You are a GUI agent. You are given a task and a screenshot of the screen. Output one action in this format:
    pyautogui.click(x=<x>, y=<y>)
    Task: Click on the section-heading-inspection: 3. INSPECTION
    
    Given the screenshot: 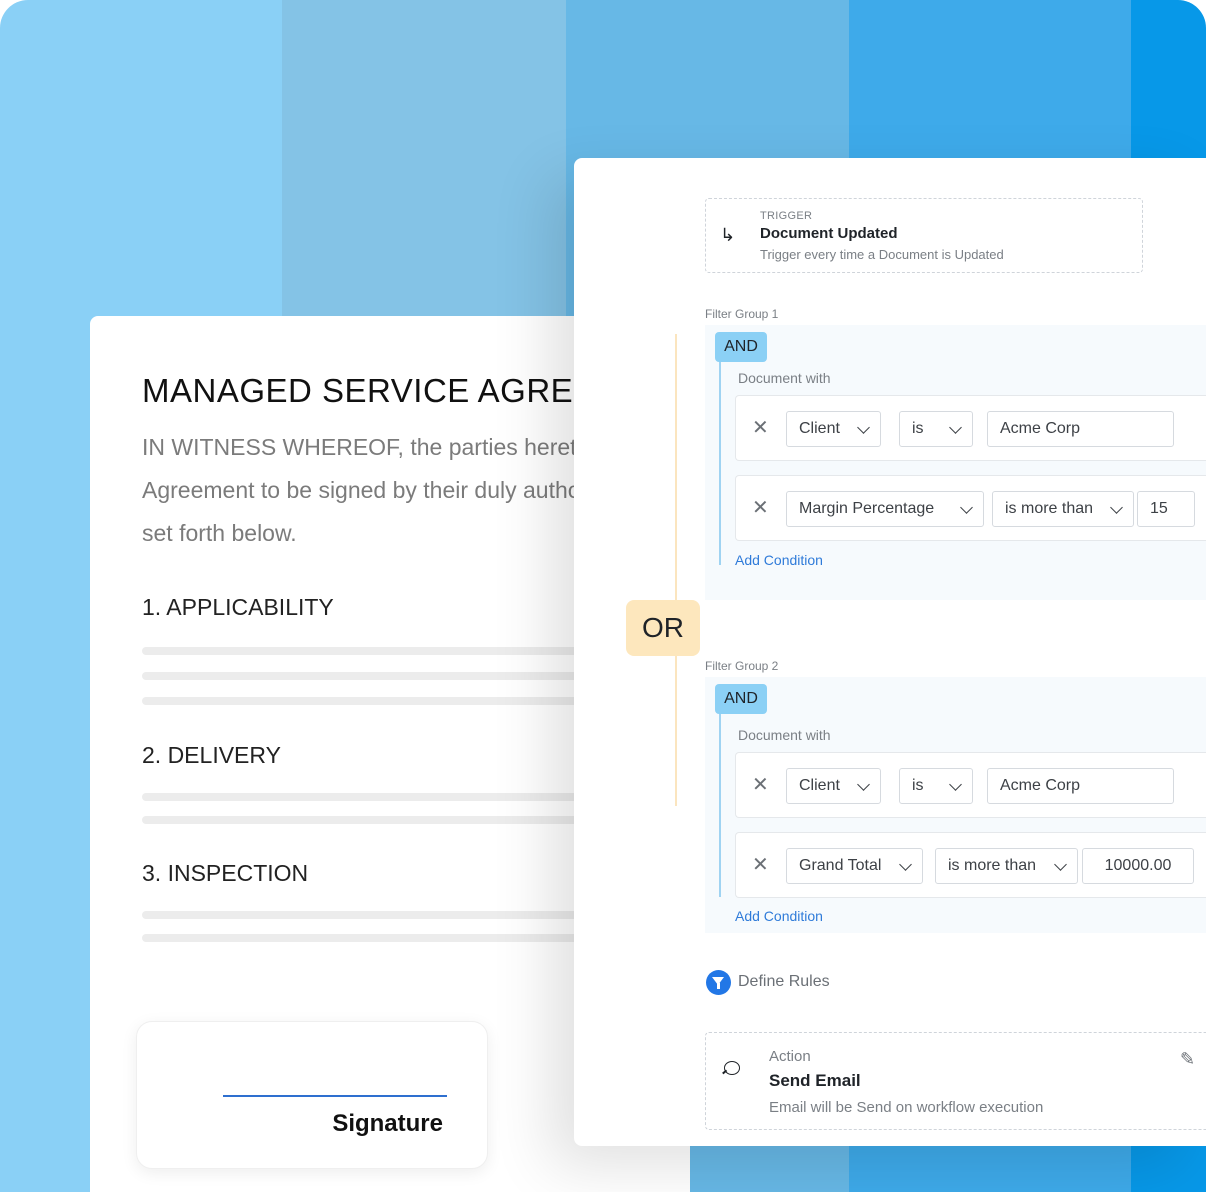 What is the action you would take?
    pyautogui.click(x=225, y=873)
    